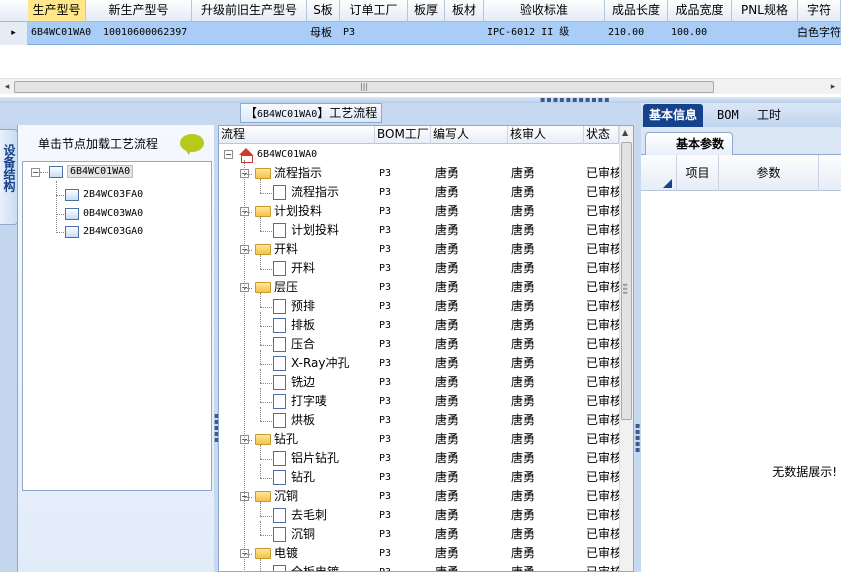 Image resolution: width=841 pixels, height=572 pixels. I want to click on flow-row: 打字唛 P3 唐勇 唐勇 已审核, so click(419, 401).